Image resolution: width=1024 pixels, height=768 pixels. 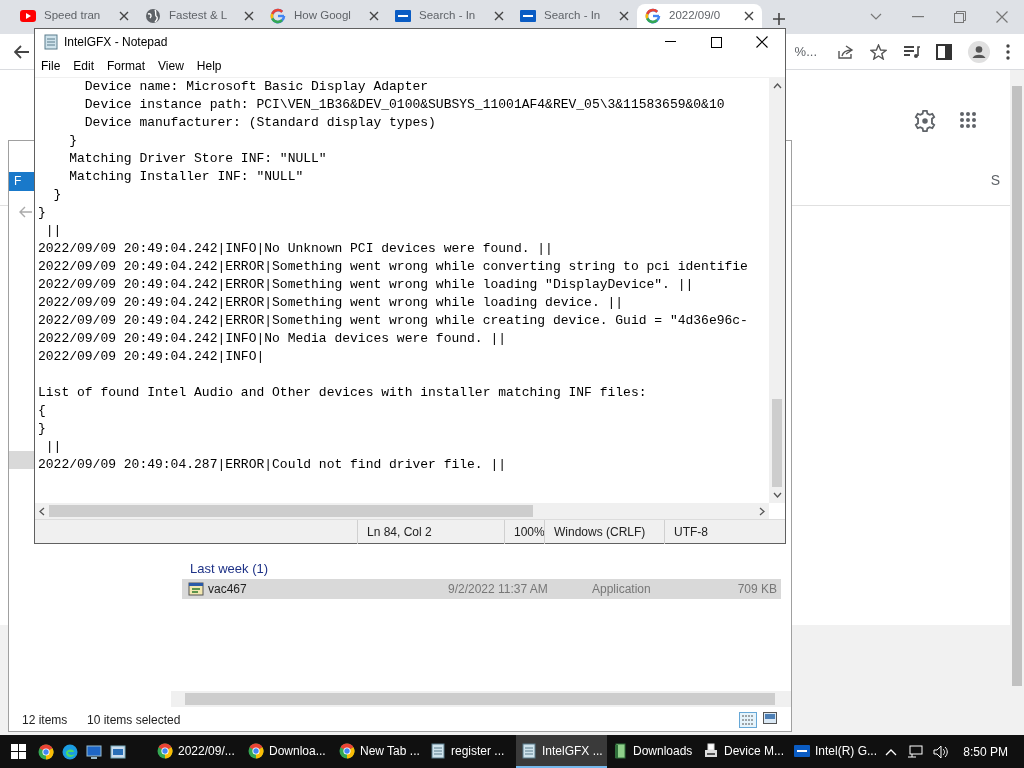 What do you see at coordinates (196, 589) in the screenshot?
I see `application-icon` at bounding box center [196, 589].